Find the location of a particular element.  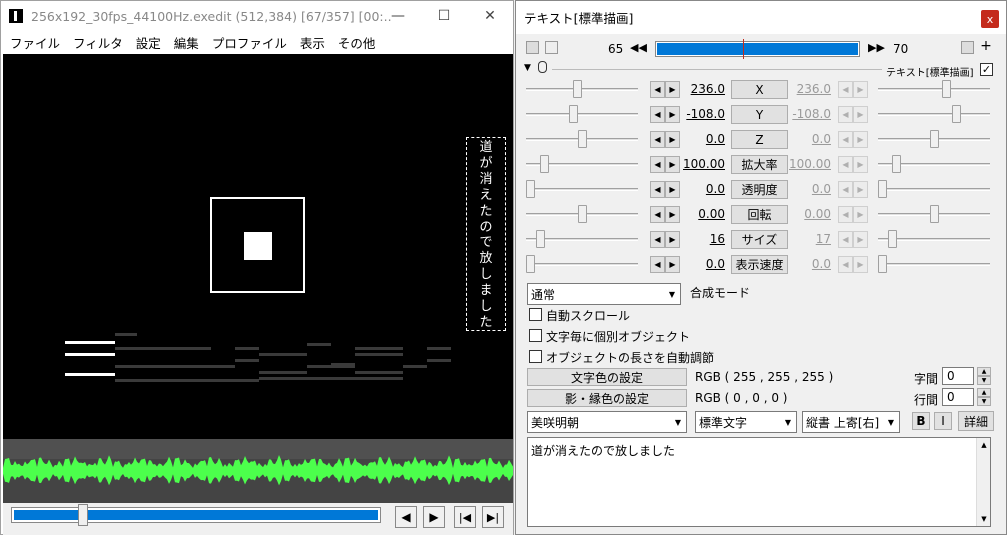

next-frame-button: ▶ is located at coordinates (434, 517).